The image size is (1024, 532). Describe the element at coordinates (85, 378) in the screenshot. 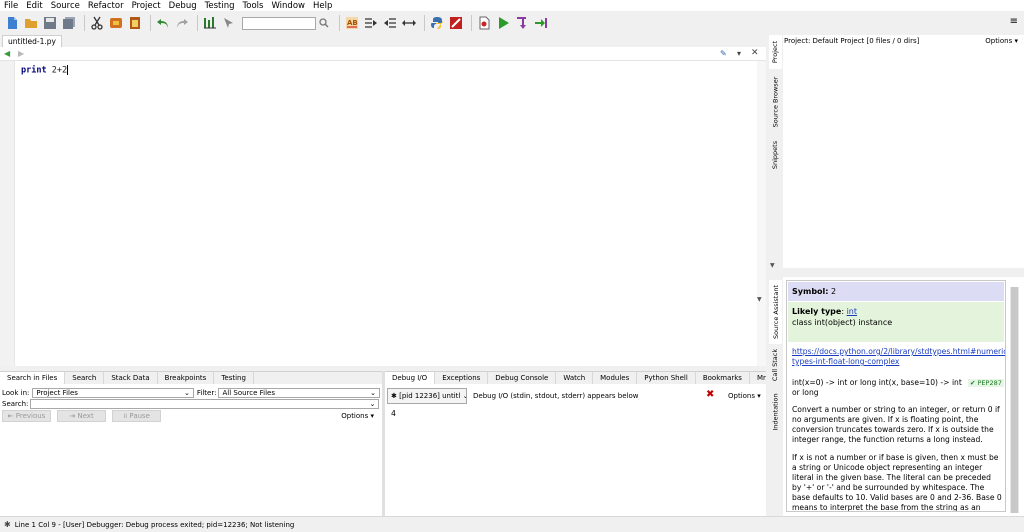

I see `tab-search: Search` at that location.